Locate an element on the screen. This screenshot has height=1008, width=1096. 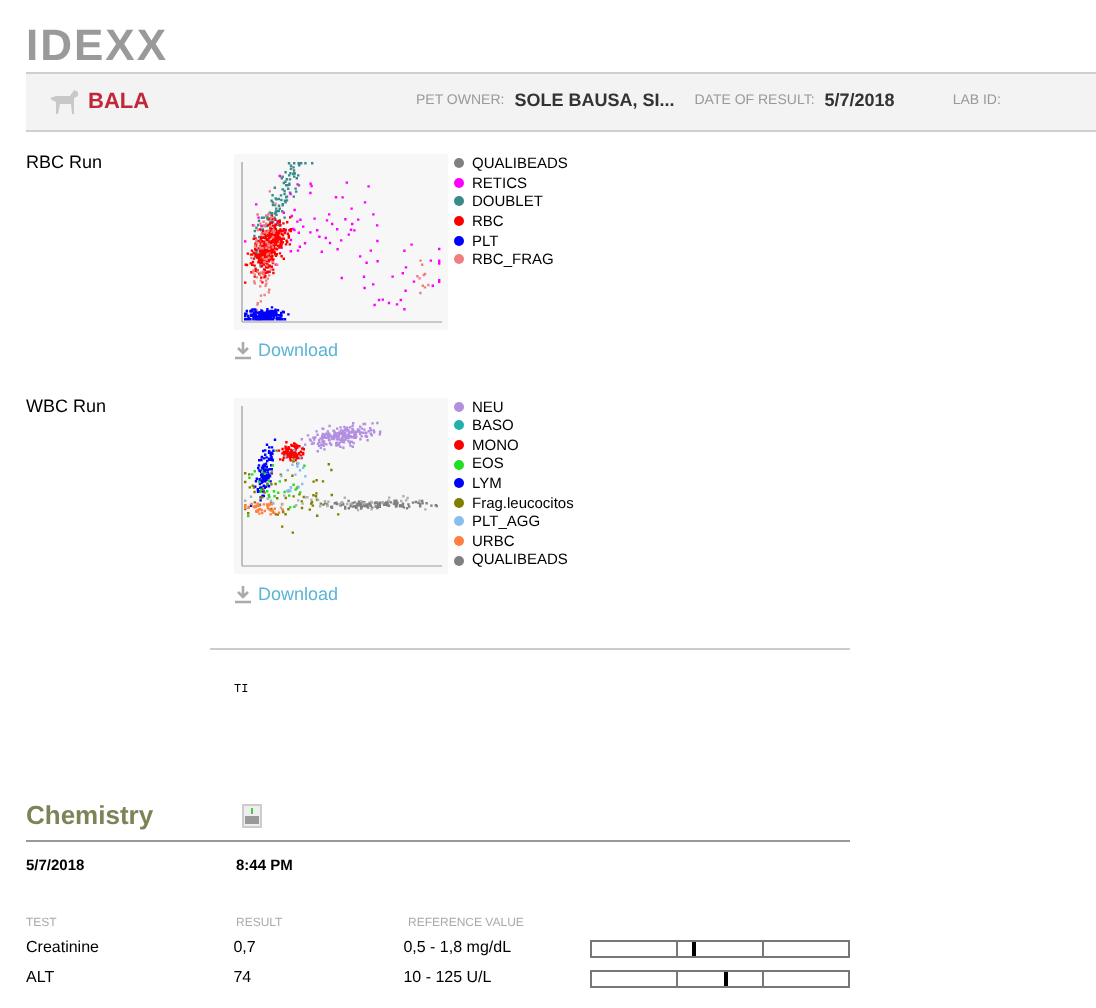
patient-name: BALA is located at coordinates (120, 102).